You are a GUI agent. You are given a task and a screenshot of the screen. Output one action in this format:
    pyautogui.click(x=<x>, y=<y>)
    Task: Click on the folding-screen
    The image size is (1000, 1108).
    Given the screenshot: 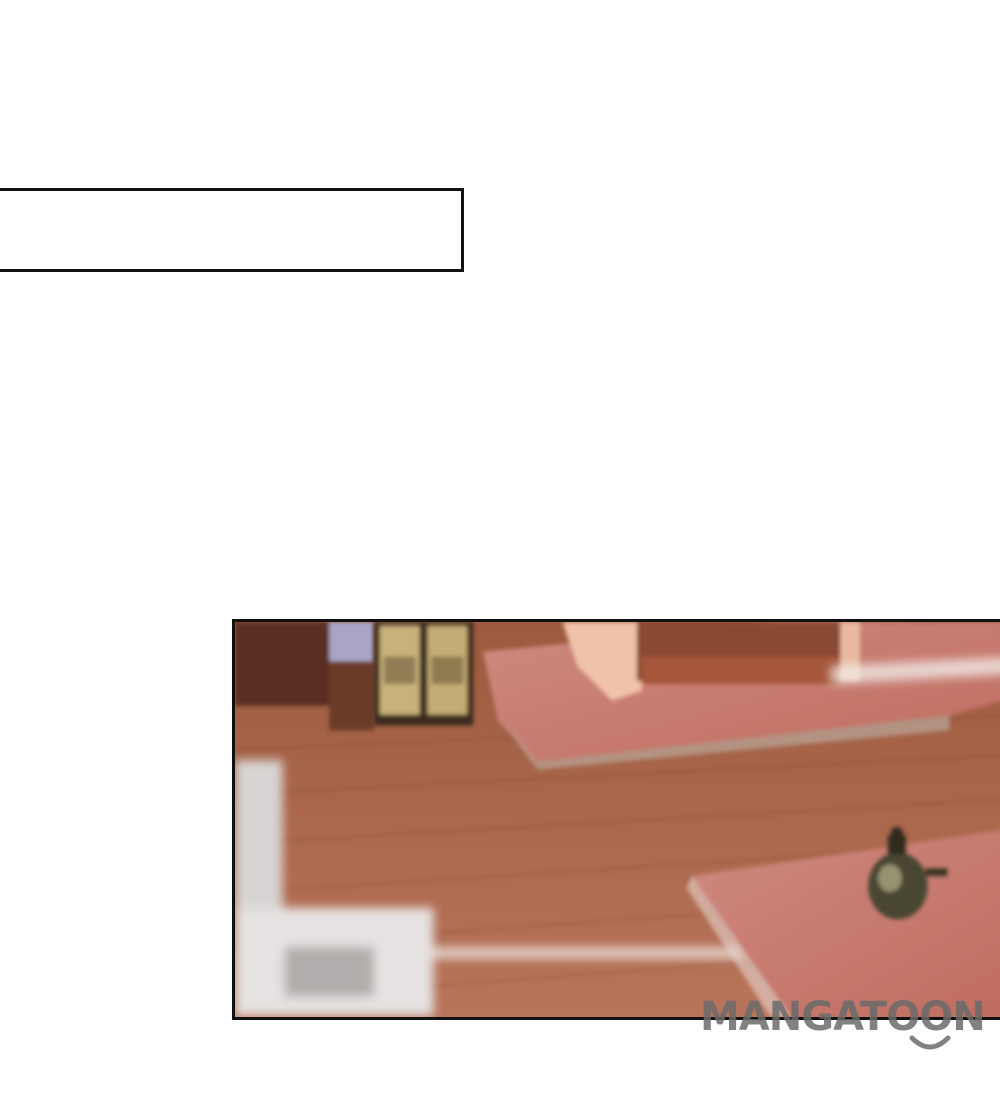 What is the action you would take?
    pyautogui.click(x=423, y=674)
    